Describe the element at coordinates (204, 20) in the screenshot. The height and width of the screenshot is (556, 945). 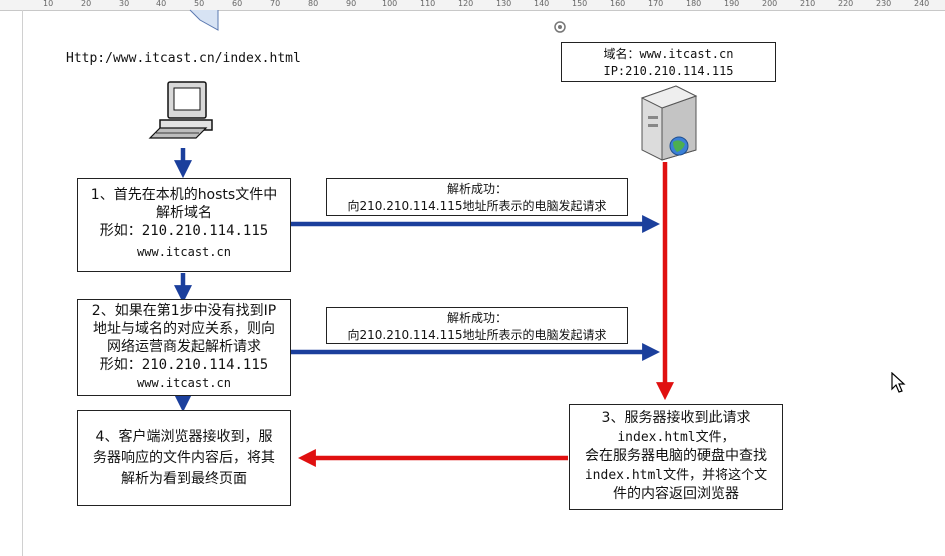
I see `partial-shape` at that location.